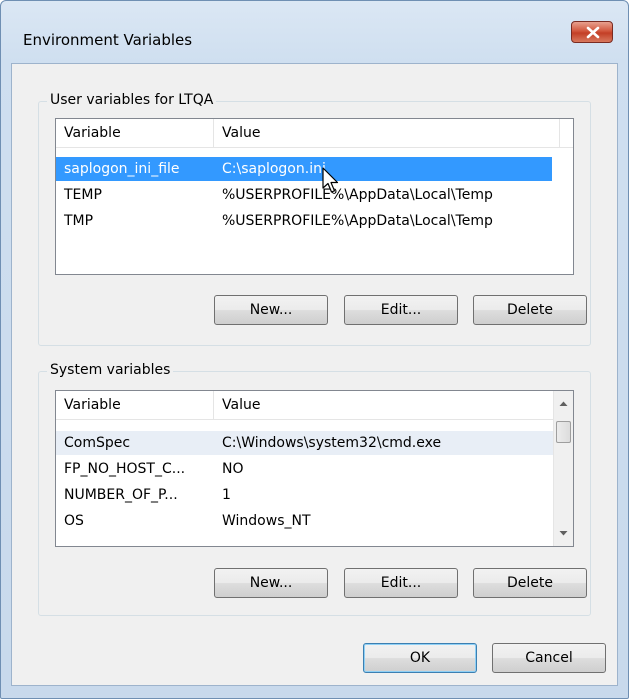 The height and width of the screenshot is (699, 629). I want to click on title-bar: Environment Variables, so click(314, 25).